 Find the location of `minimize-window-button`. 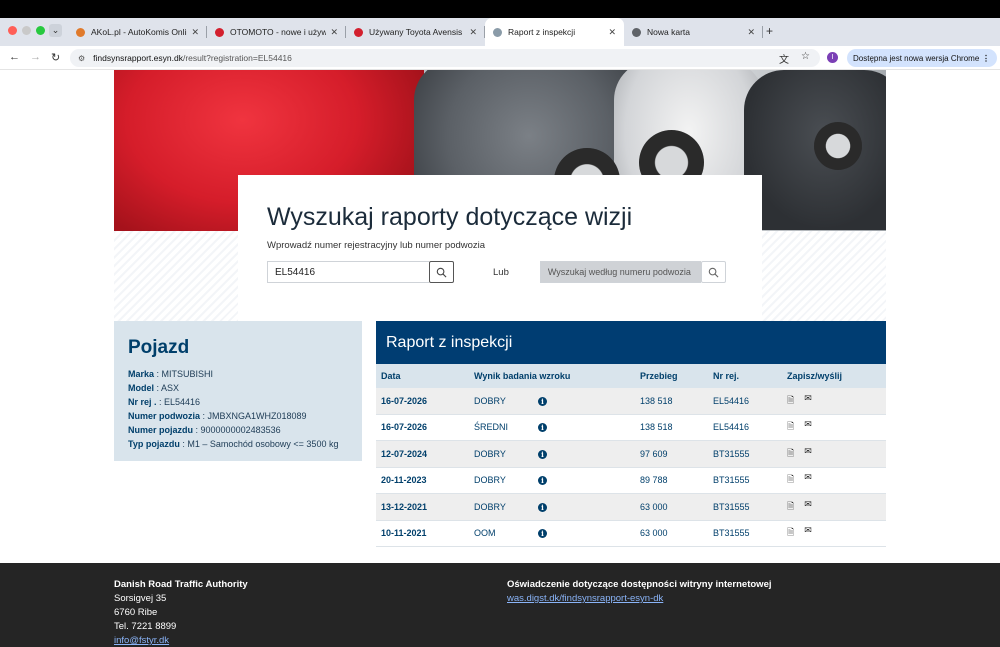

minimize-window-button is located at coordinates (26, 30).